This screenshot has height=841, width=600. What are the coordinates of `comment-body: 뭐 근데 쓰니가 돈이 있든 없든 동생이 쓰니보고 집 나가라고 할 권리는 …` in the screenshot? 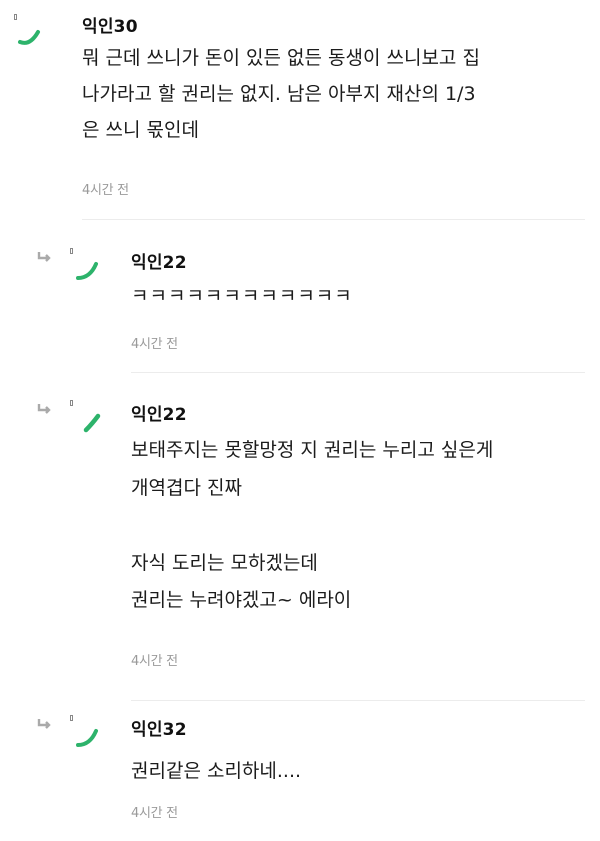 It's located at (281, 94).